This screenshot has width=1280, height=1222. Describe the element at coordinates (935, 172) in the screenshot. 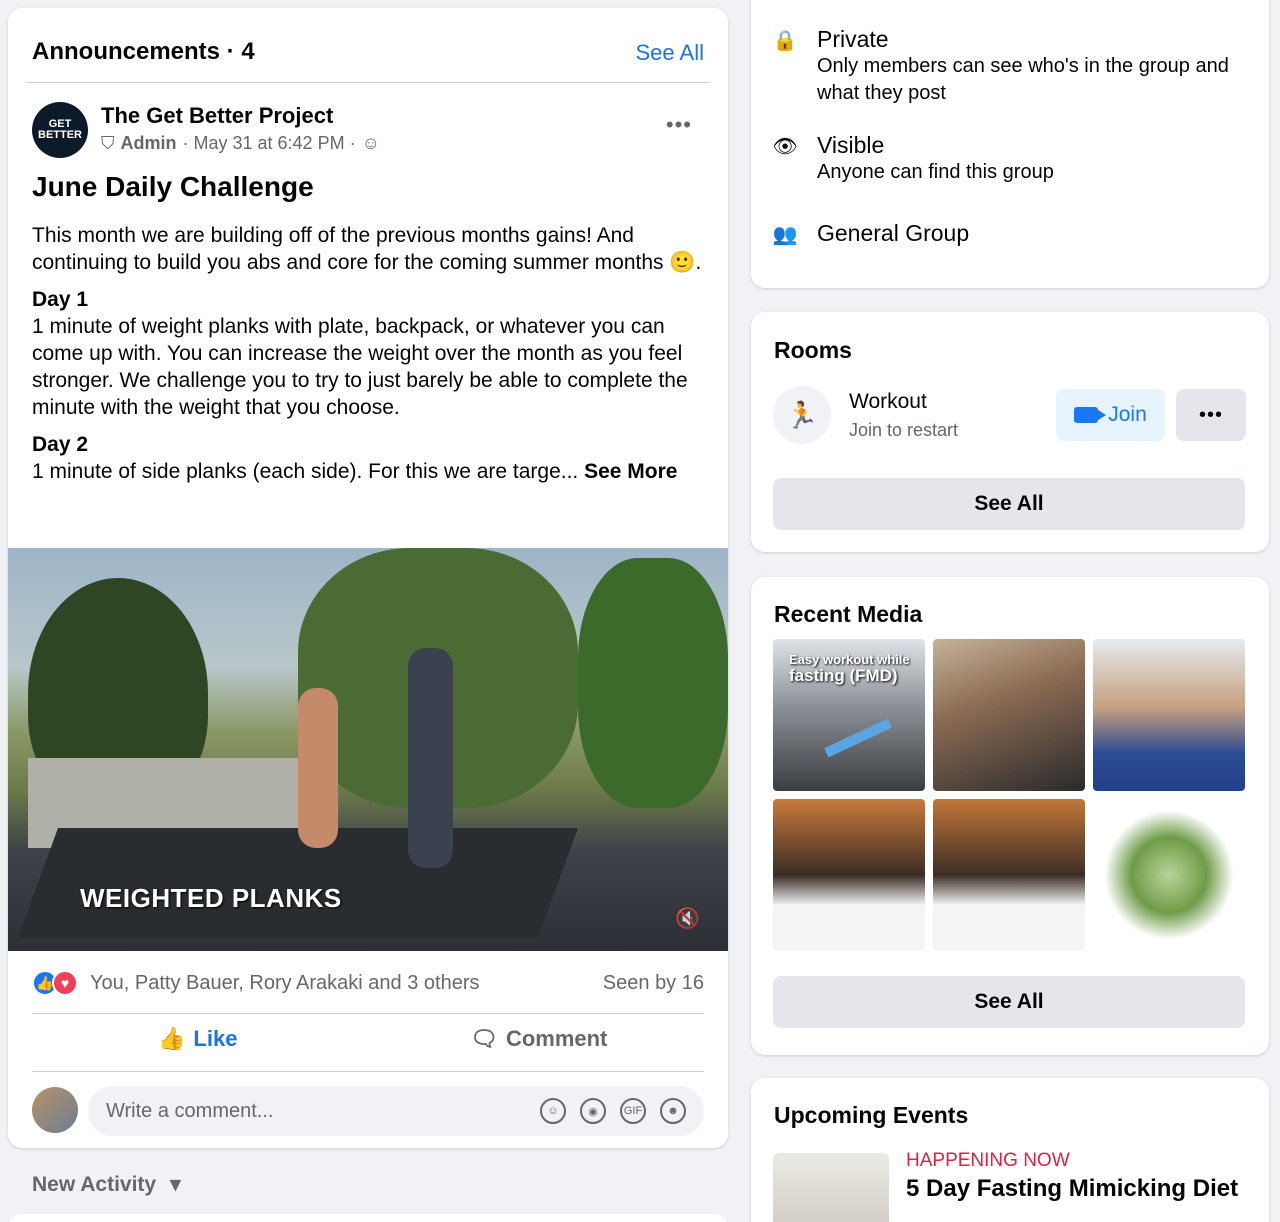

I see `visible-description: Anyone can find this group` at that location.